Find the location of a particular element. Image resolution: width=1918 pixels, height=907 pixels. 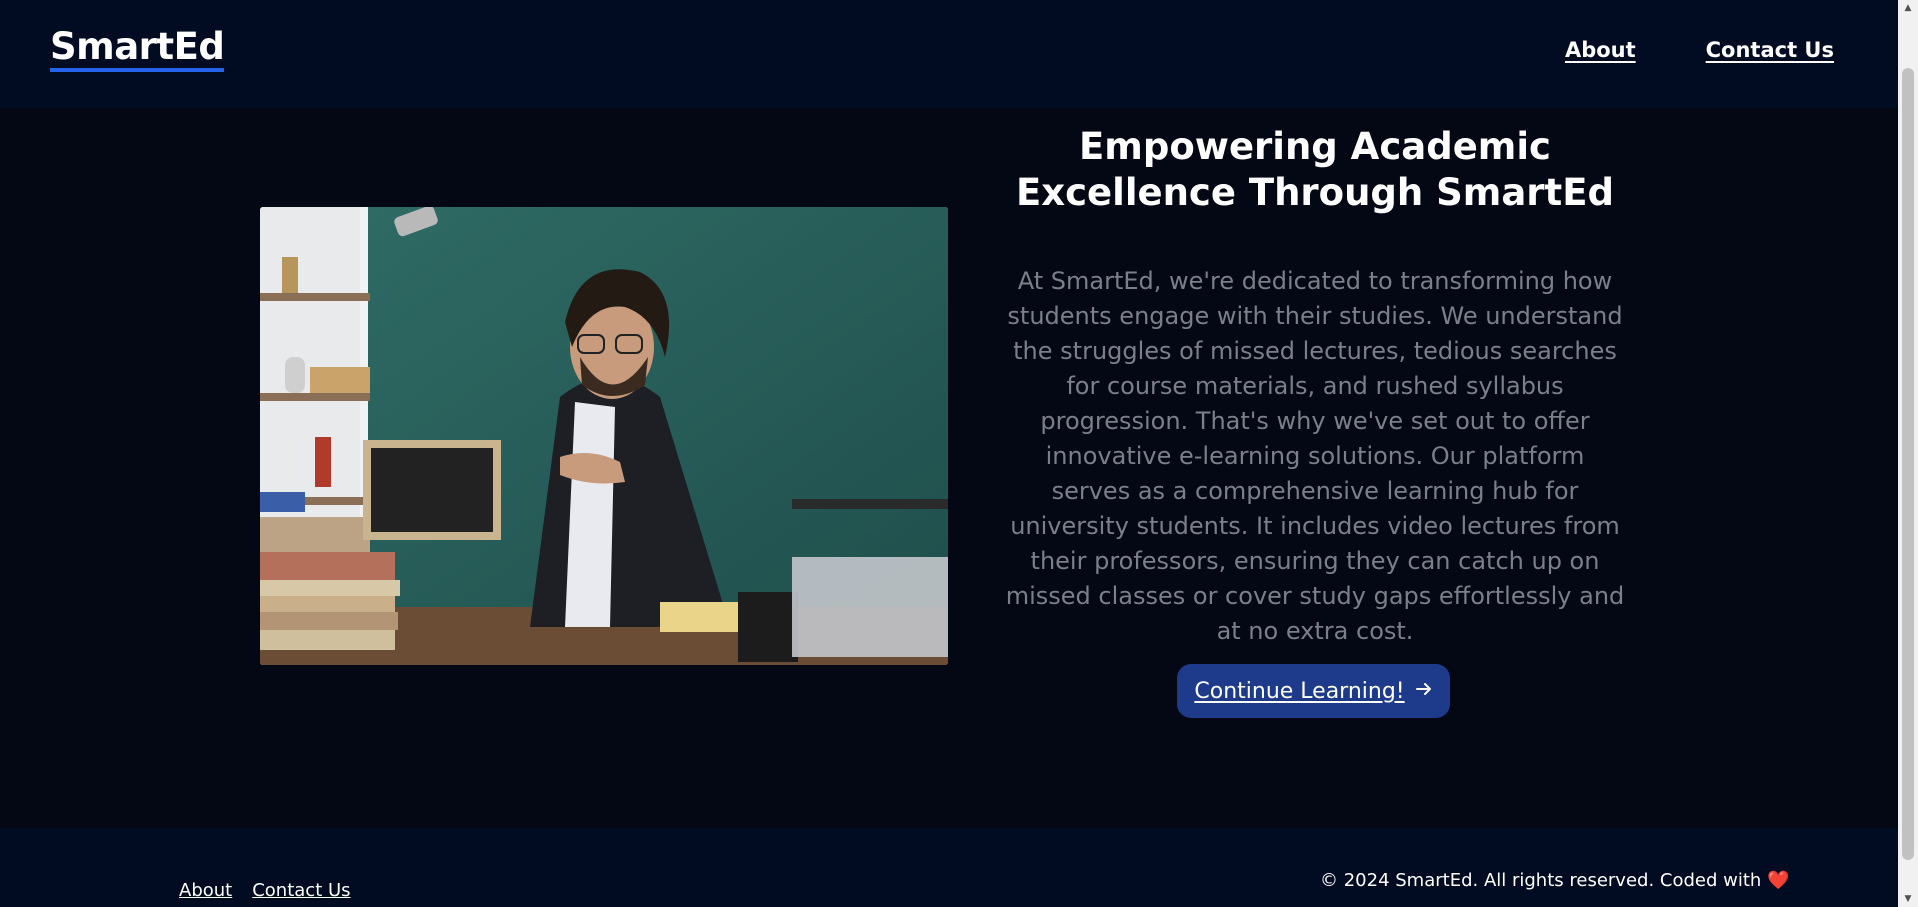

footer-contact-link: Contact Us is located at coordinates (301, 890).